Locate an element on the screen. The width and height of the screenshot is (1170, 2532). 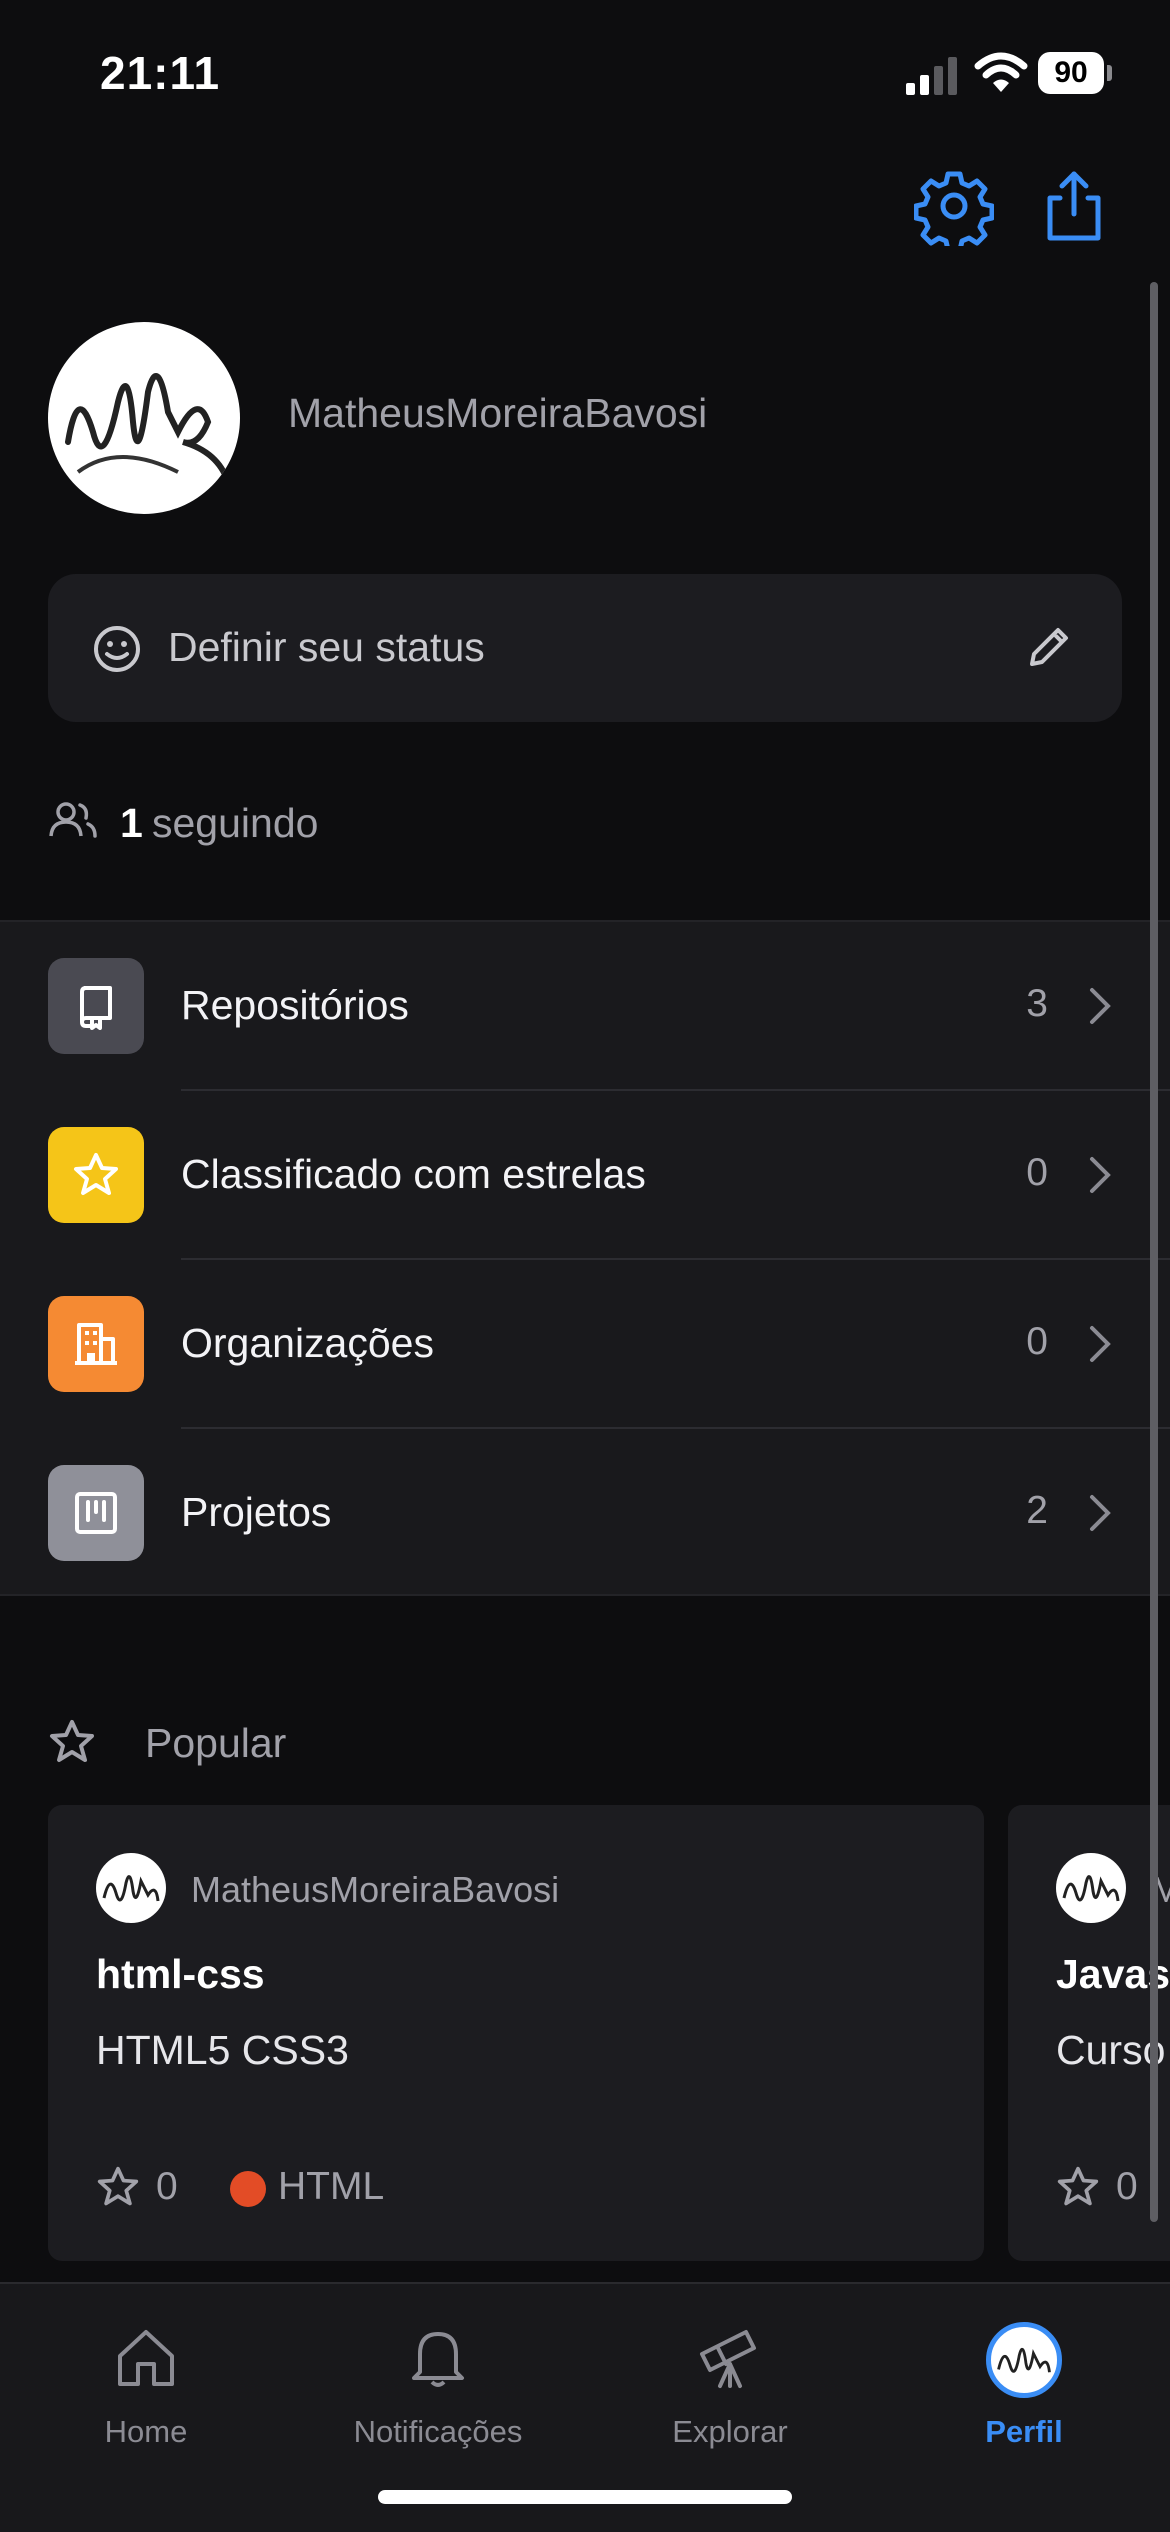
tab-profile: Perfil is located at coordinates (1024, 2379).